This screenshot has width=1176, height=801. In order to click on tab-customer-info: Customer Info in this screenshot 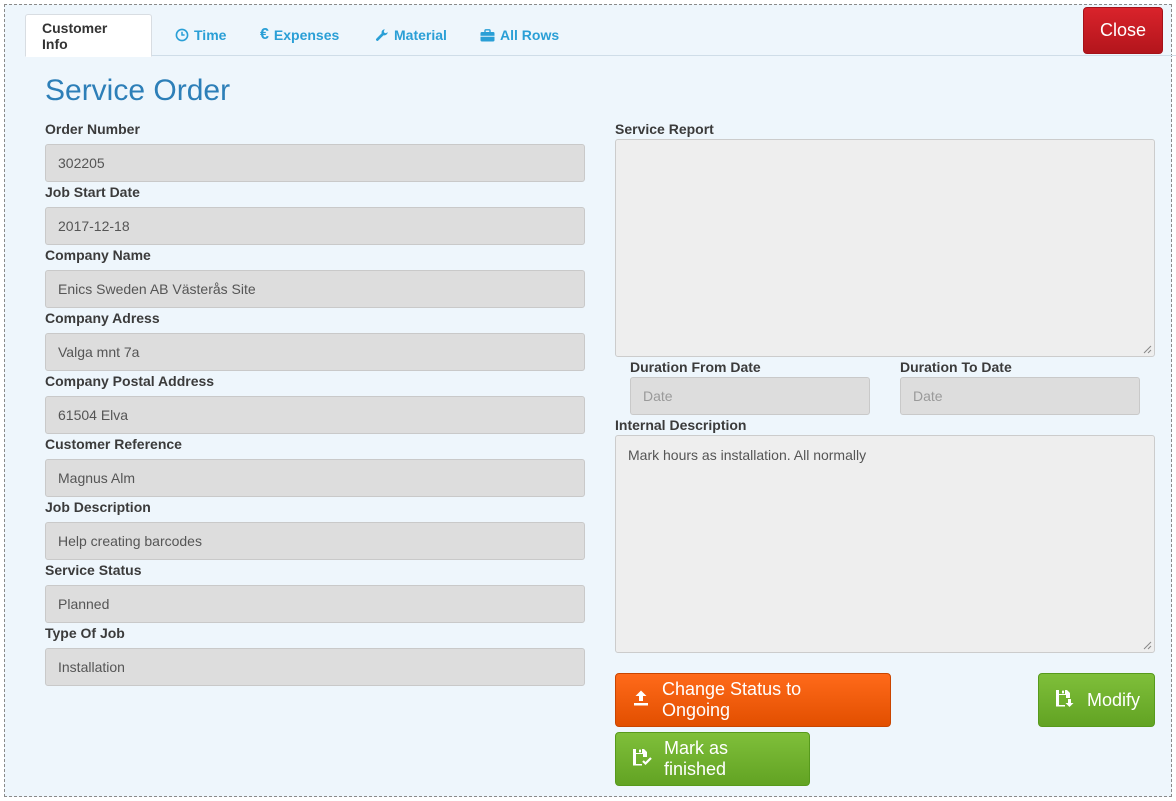, I will do `click(88, 35)`.